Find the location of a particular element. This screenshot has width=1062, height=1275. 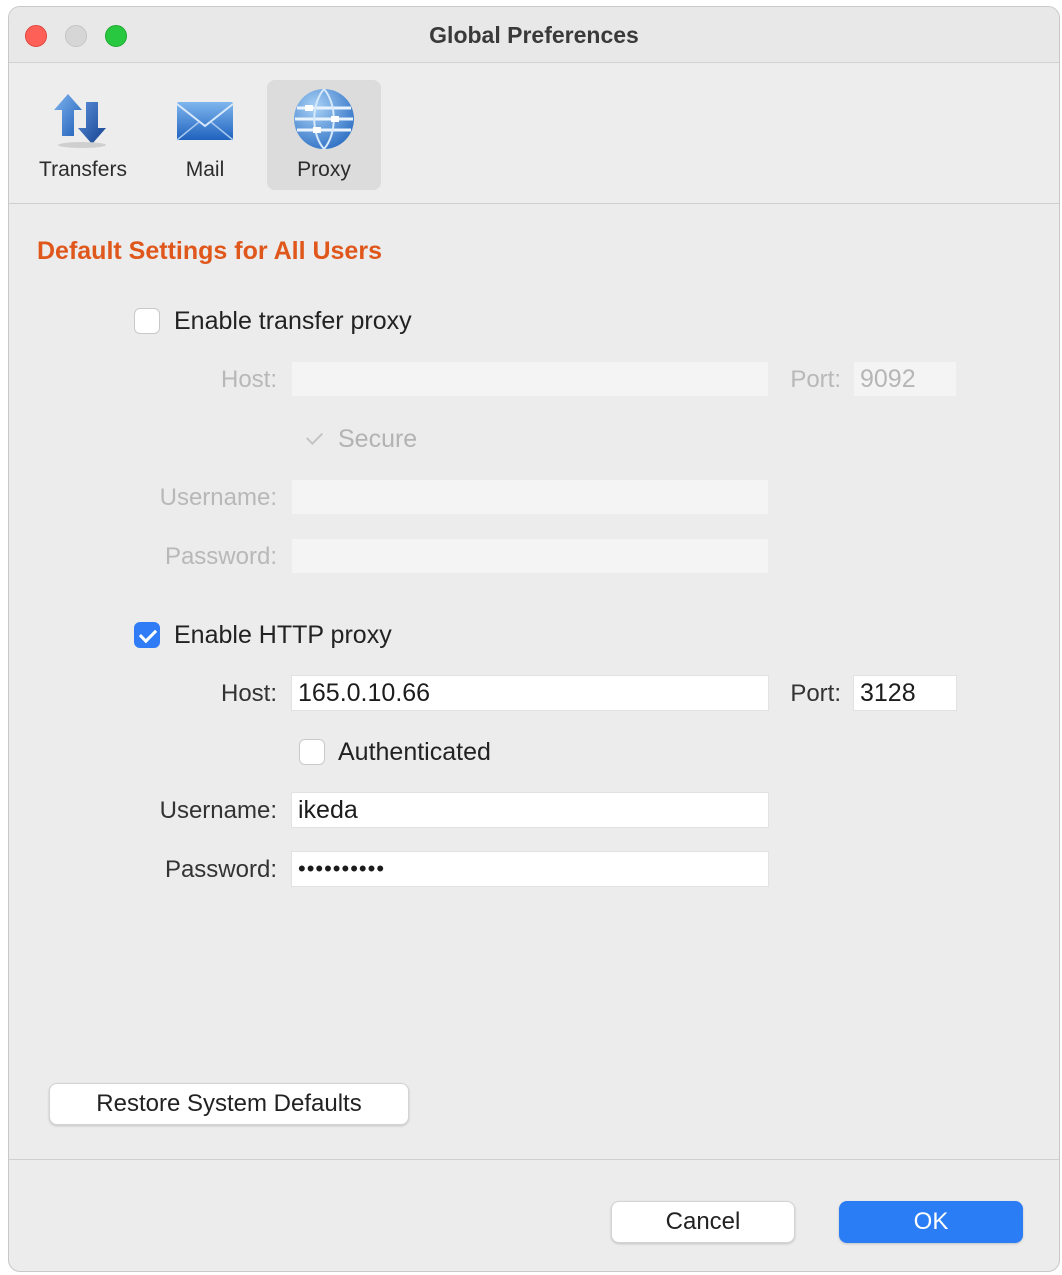

transfer-password-field is located at coordinates (530, 556).